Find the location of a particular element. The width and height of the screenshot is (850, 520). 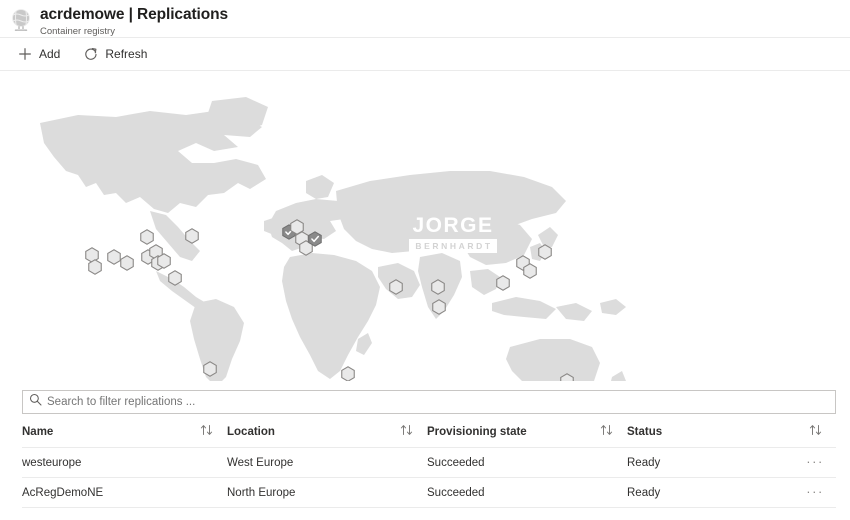

search-input is located at coordinates (438, 402).